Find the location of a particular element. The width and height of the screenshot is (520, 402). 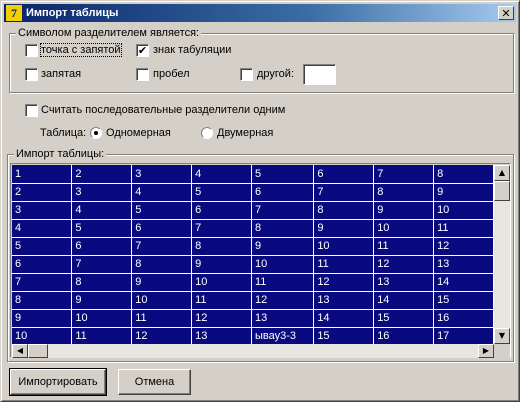

two-dimensional-radio is located at coordinates (207, 133).